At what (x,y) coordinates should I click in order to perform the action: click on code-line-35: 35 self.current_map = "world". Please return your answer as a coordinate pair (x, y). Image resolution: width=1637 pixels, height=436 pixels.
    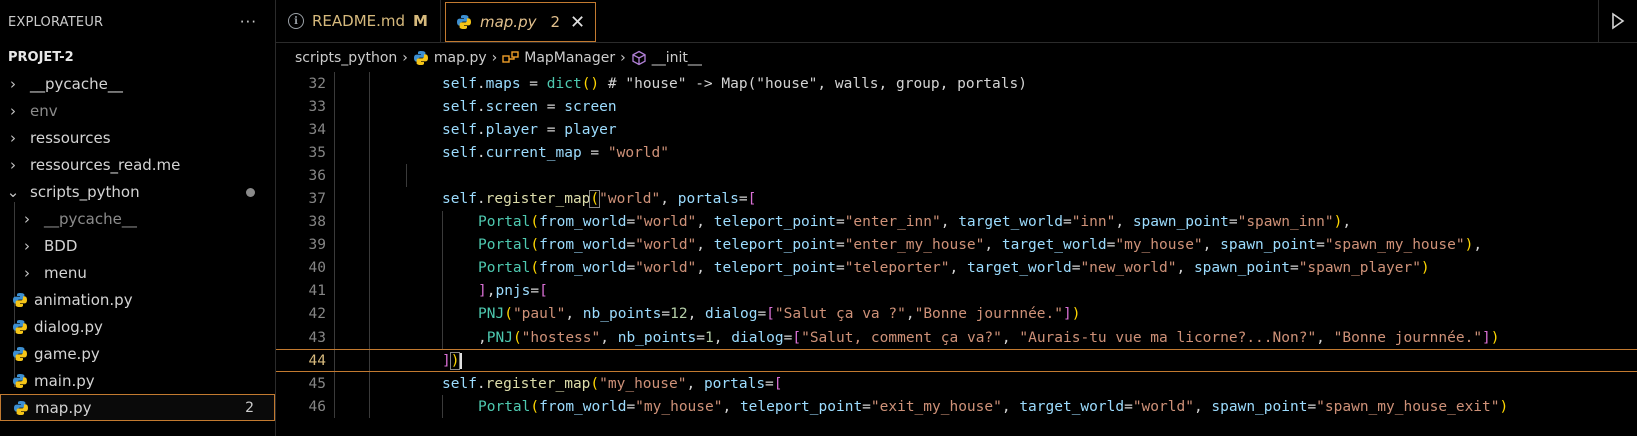
    Looking at the image, I should click on (956, 153).